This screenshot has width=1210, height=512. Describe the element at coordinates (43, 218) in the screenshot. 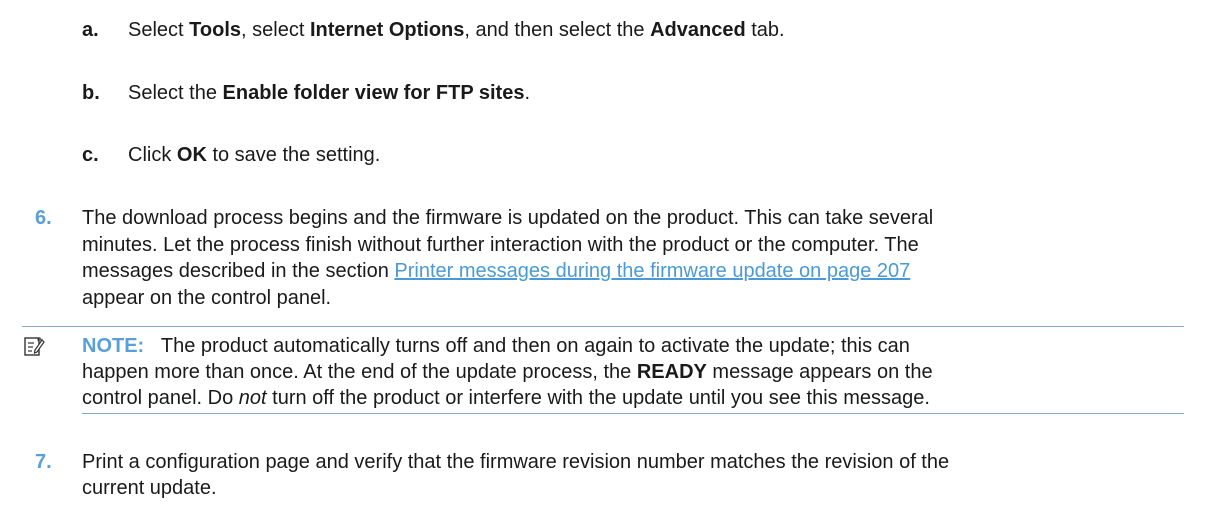

I see `step-6-number: 6.` at that location.